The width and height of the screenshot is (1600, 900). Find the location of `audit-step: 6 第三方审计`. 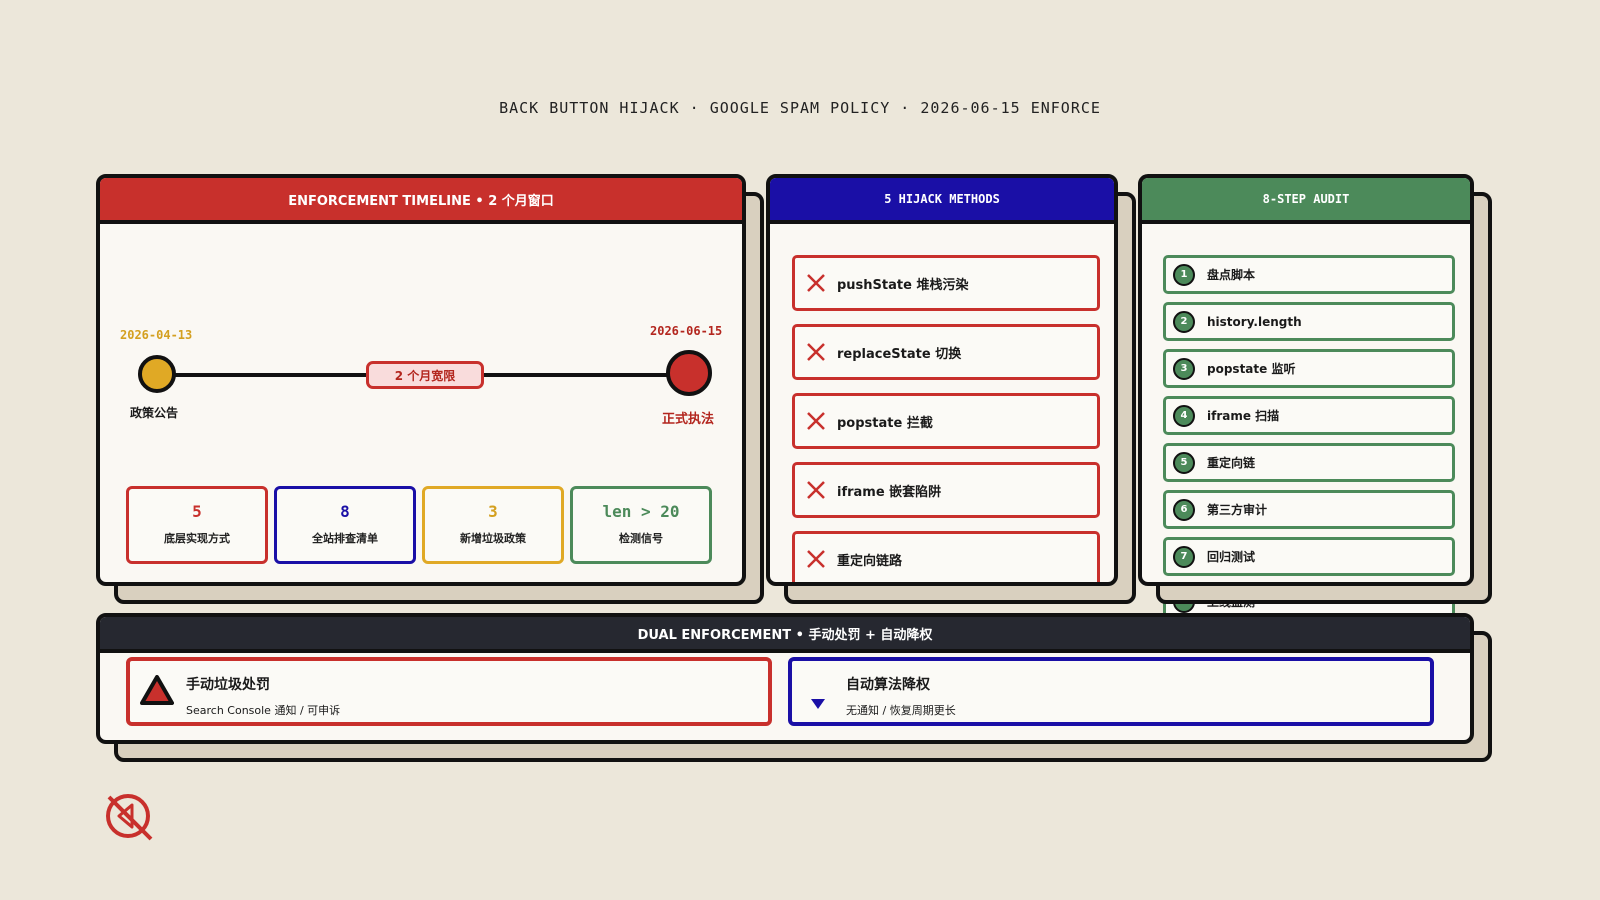

audit-step: 6 第三方审计 is located at coordinates (1309, 509).